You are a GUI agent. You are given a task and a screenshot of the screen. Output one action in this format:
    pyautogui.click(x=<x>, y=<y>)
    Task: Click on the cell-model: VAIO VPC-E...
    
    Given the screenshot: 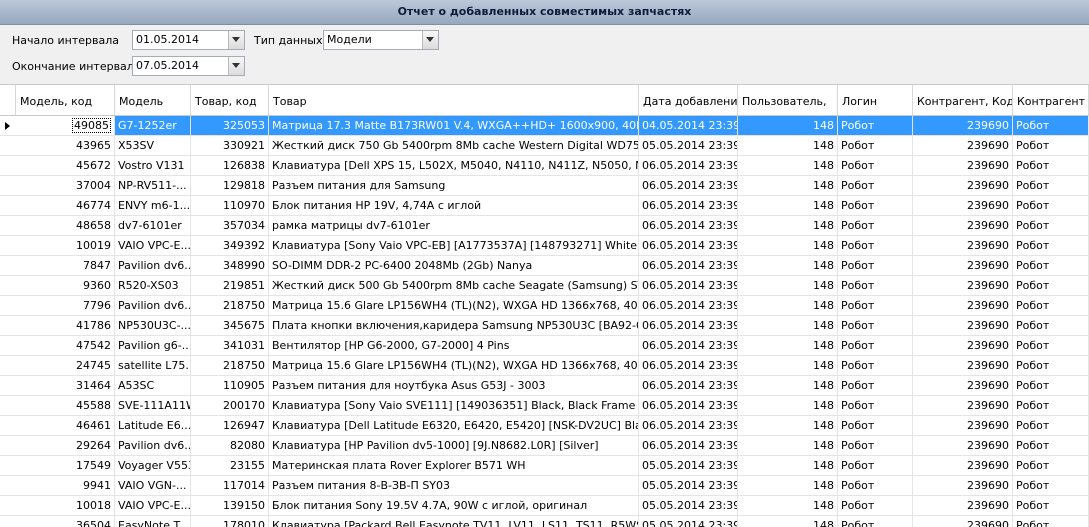 What is the action you would take?
    pyautogui.click(x=153, y=245)
    